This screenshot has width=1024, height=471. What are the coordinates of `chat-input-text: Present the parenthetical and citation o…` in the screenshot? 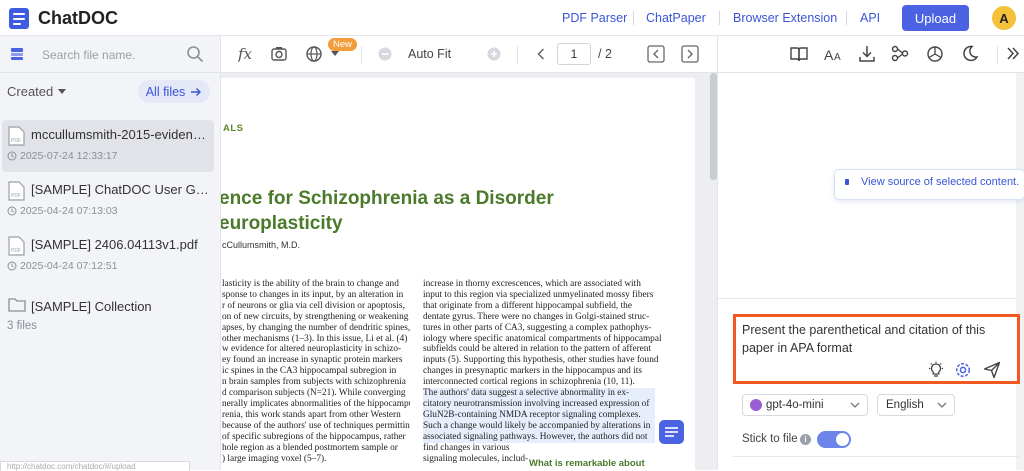 It's located at (877, 339).